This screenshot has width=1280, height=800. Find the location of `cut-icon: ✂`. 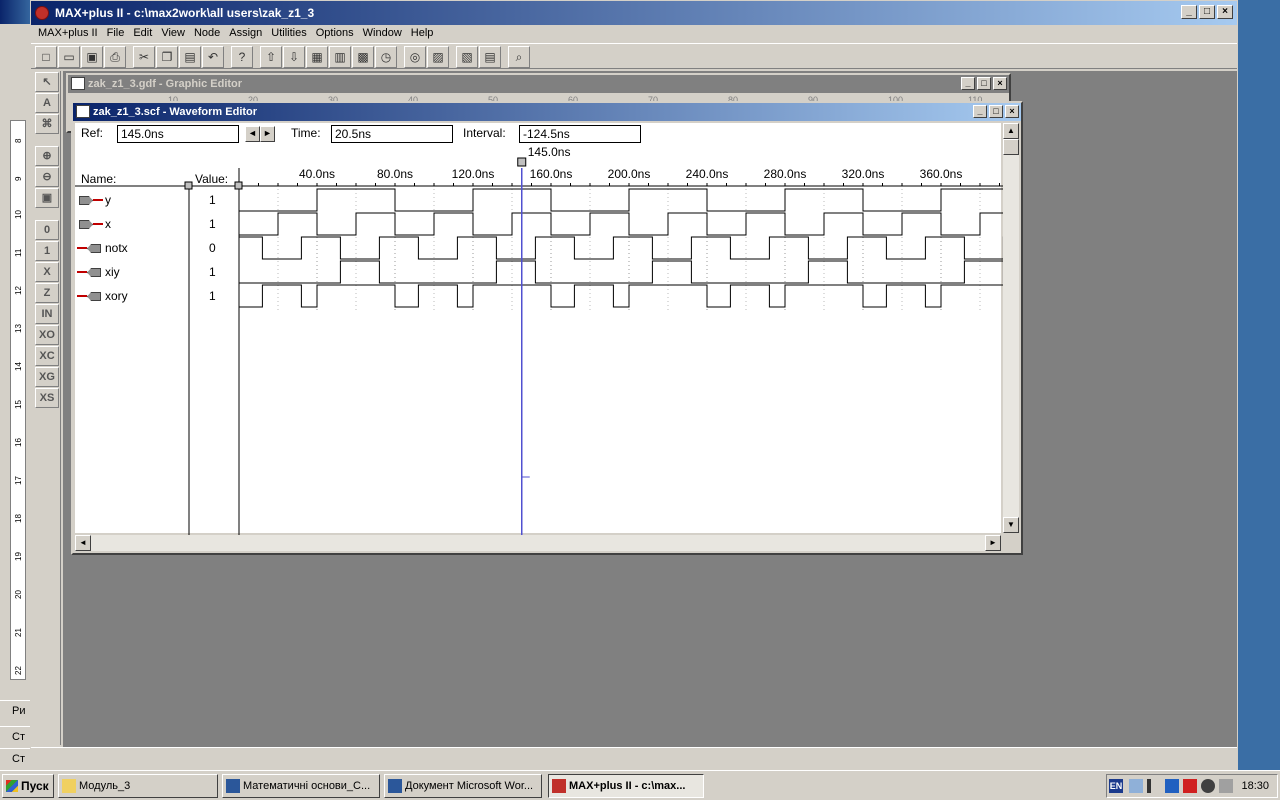

cut-icon: ✂ is located at coordinates (144, 57).